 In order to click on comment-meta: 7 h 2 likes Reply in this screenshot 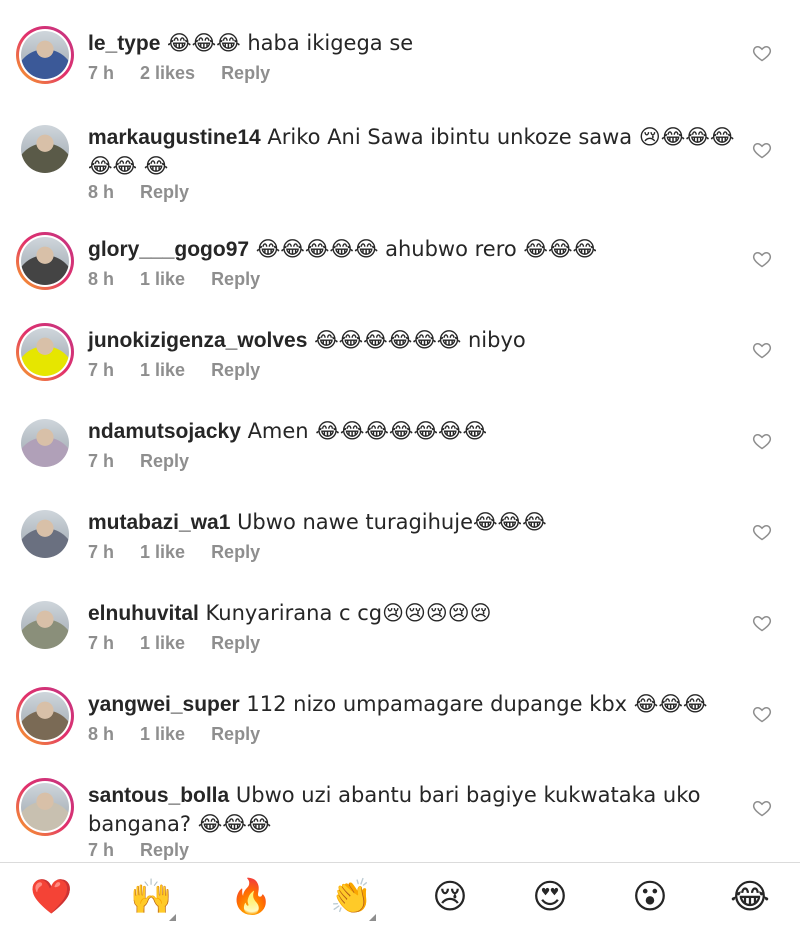, I will do `click(192, 73)`.